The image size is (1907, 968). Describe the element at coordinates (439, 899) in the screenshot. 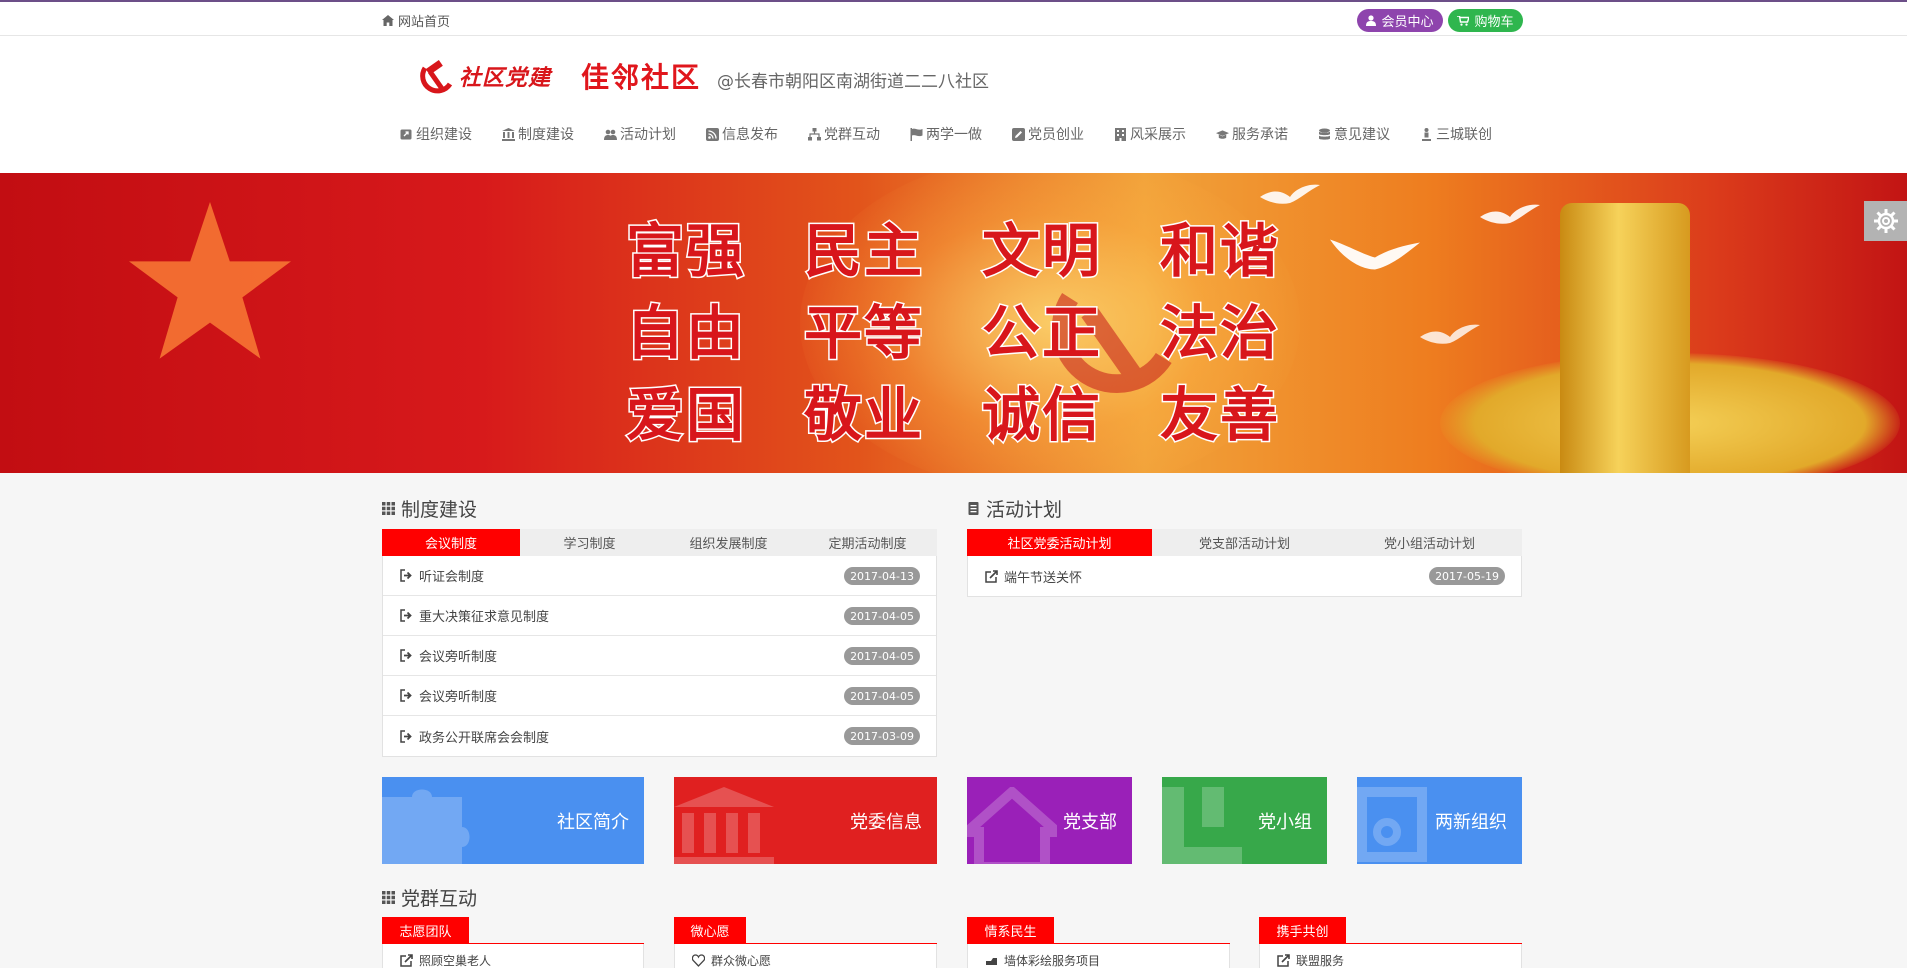

I see `interaction-title: 党群互动` at that location.